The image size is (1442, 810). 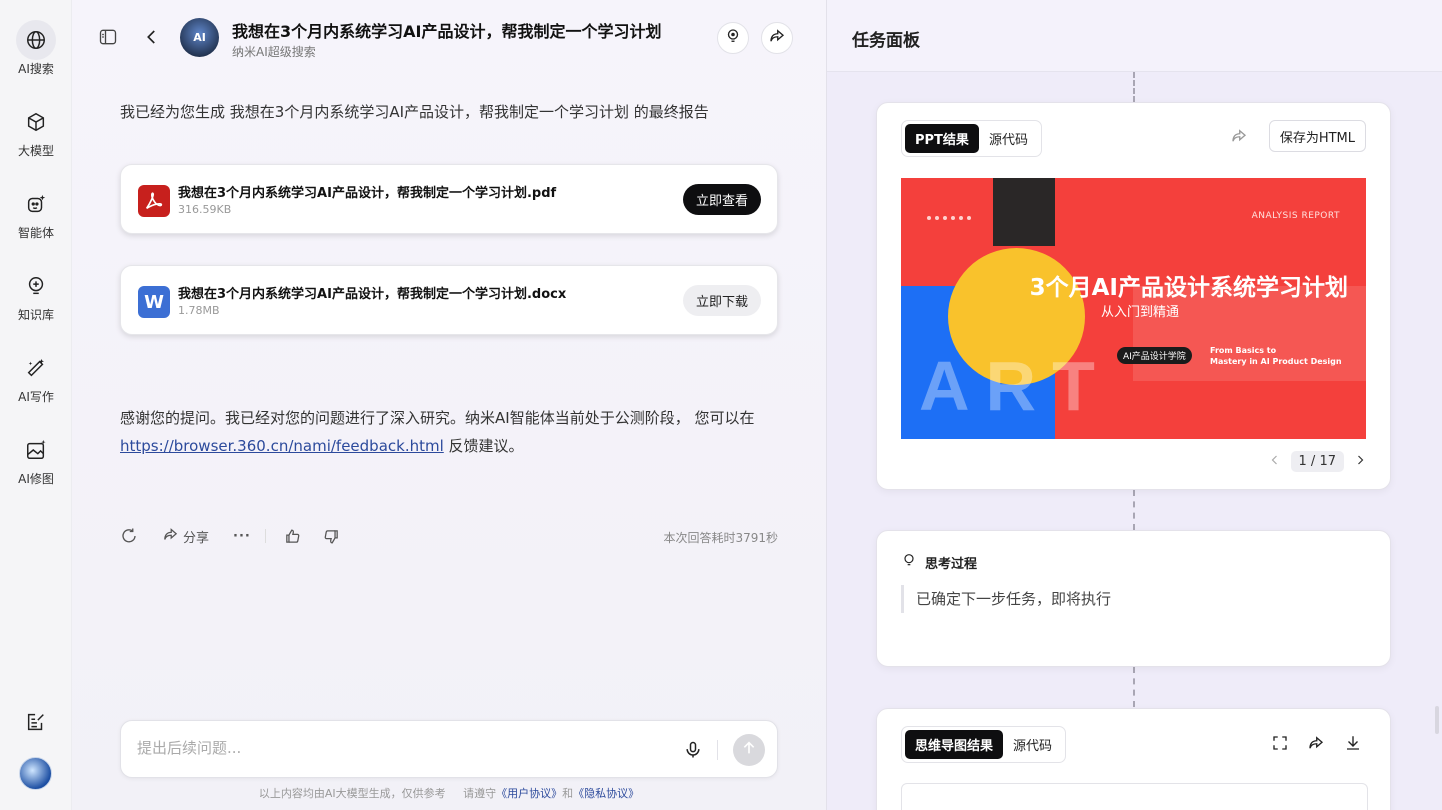 I want to click on slide-watermark: ART, so click(x=1015, y=386).